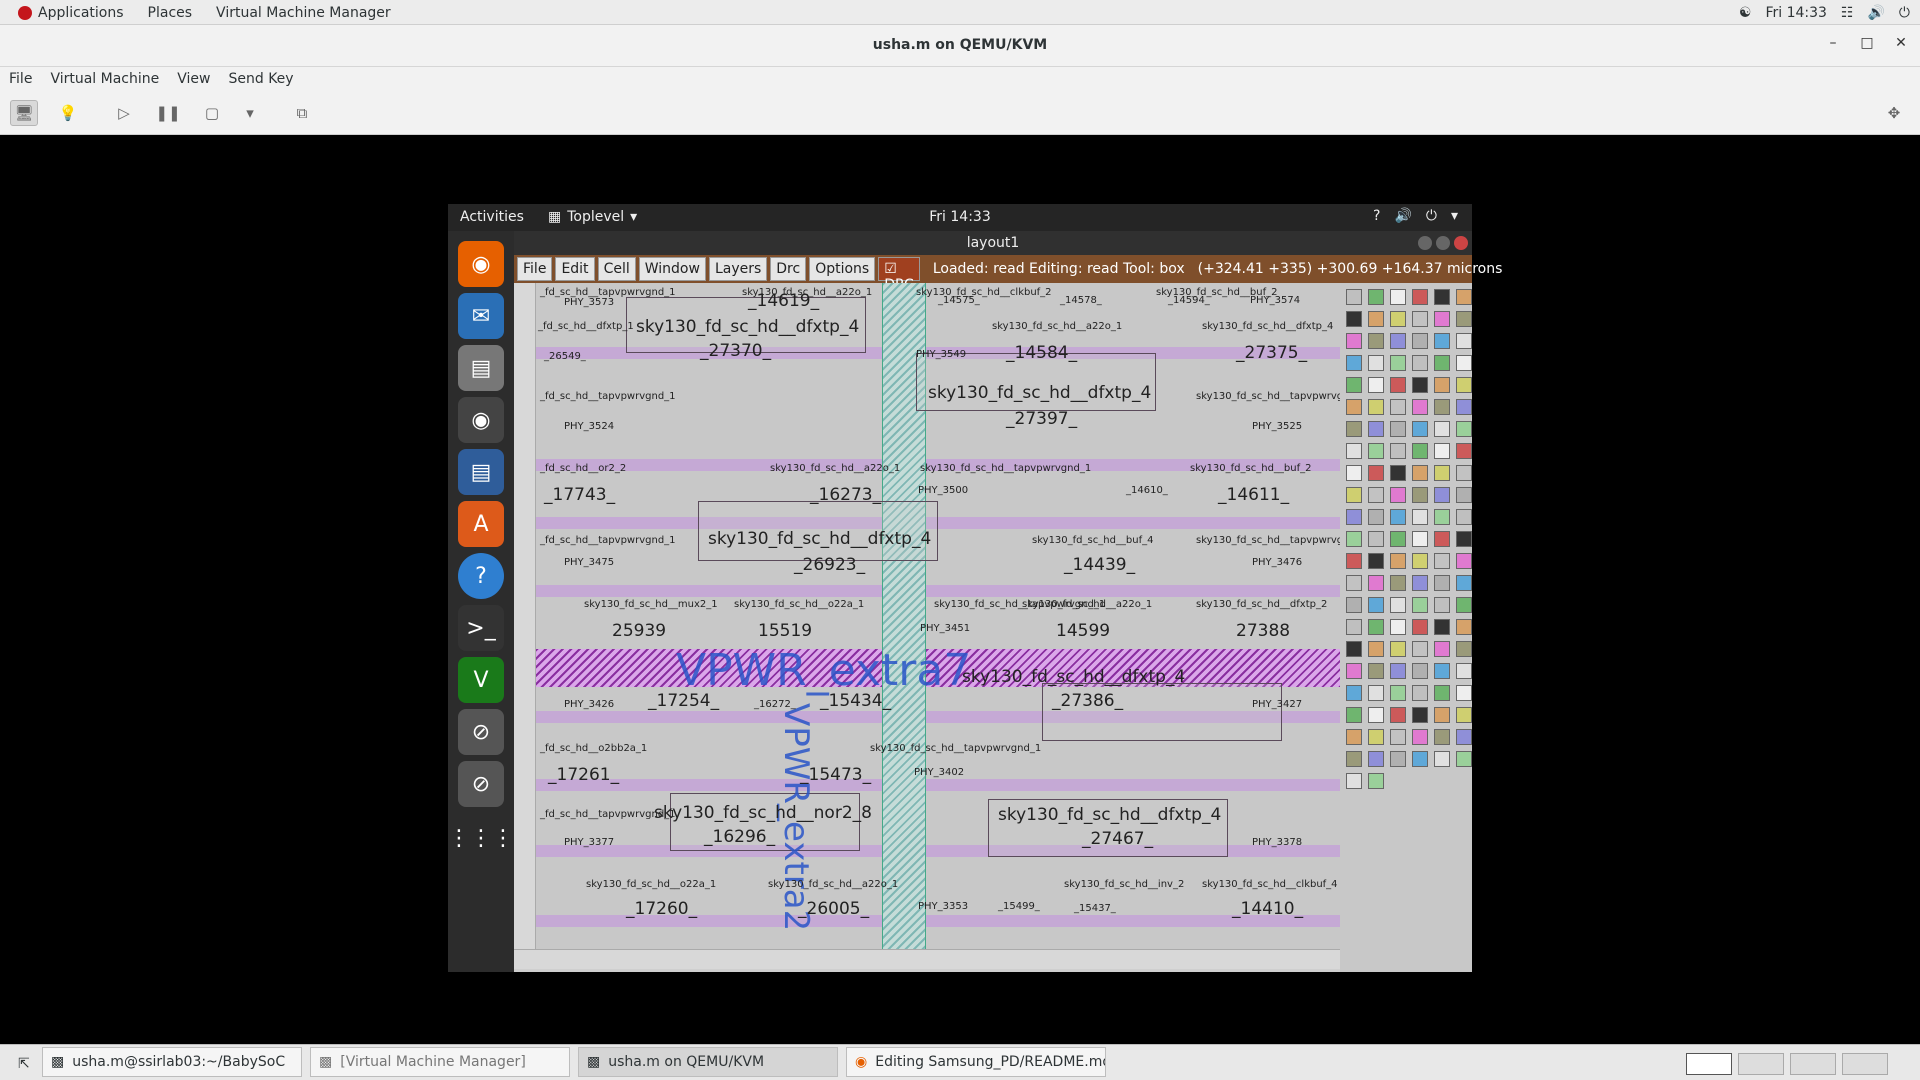  I want to click on writer-icon: ▤, so click(481, 472).